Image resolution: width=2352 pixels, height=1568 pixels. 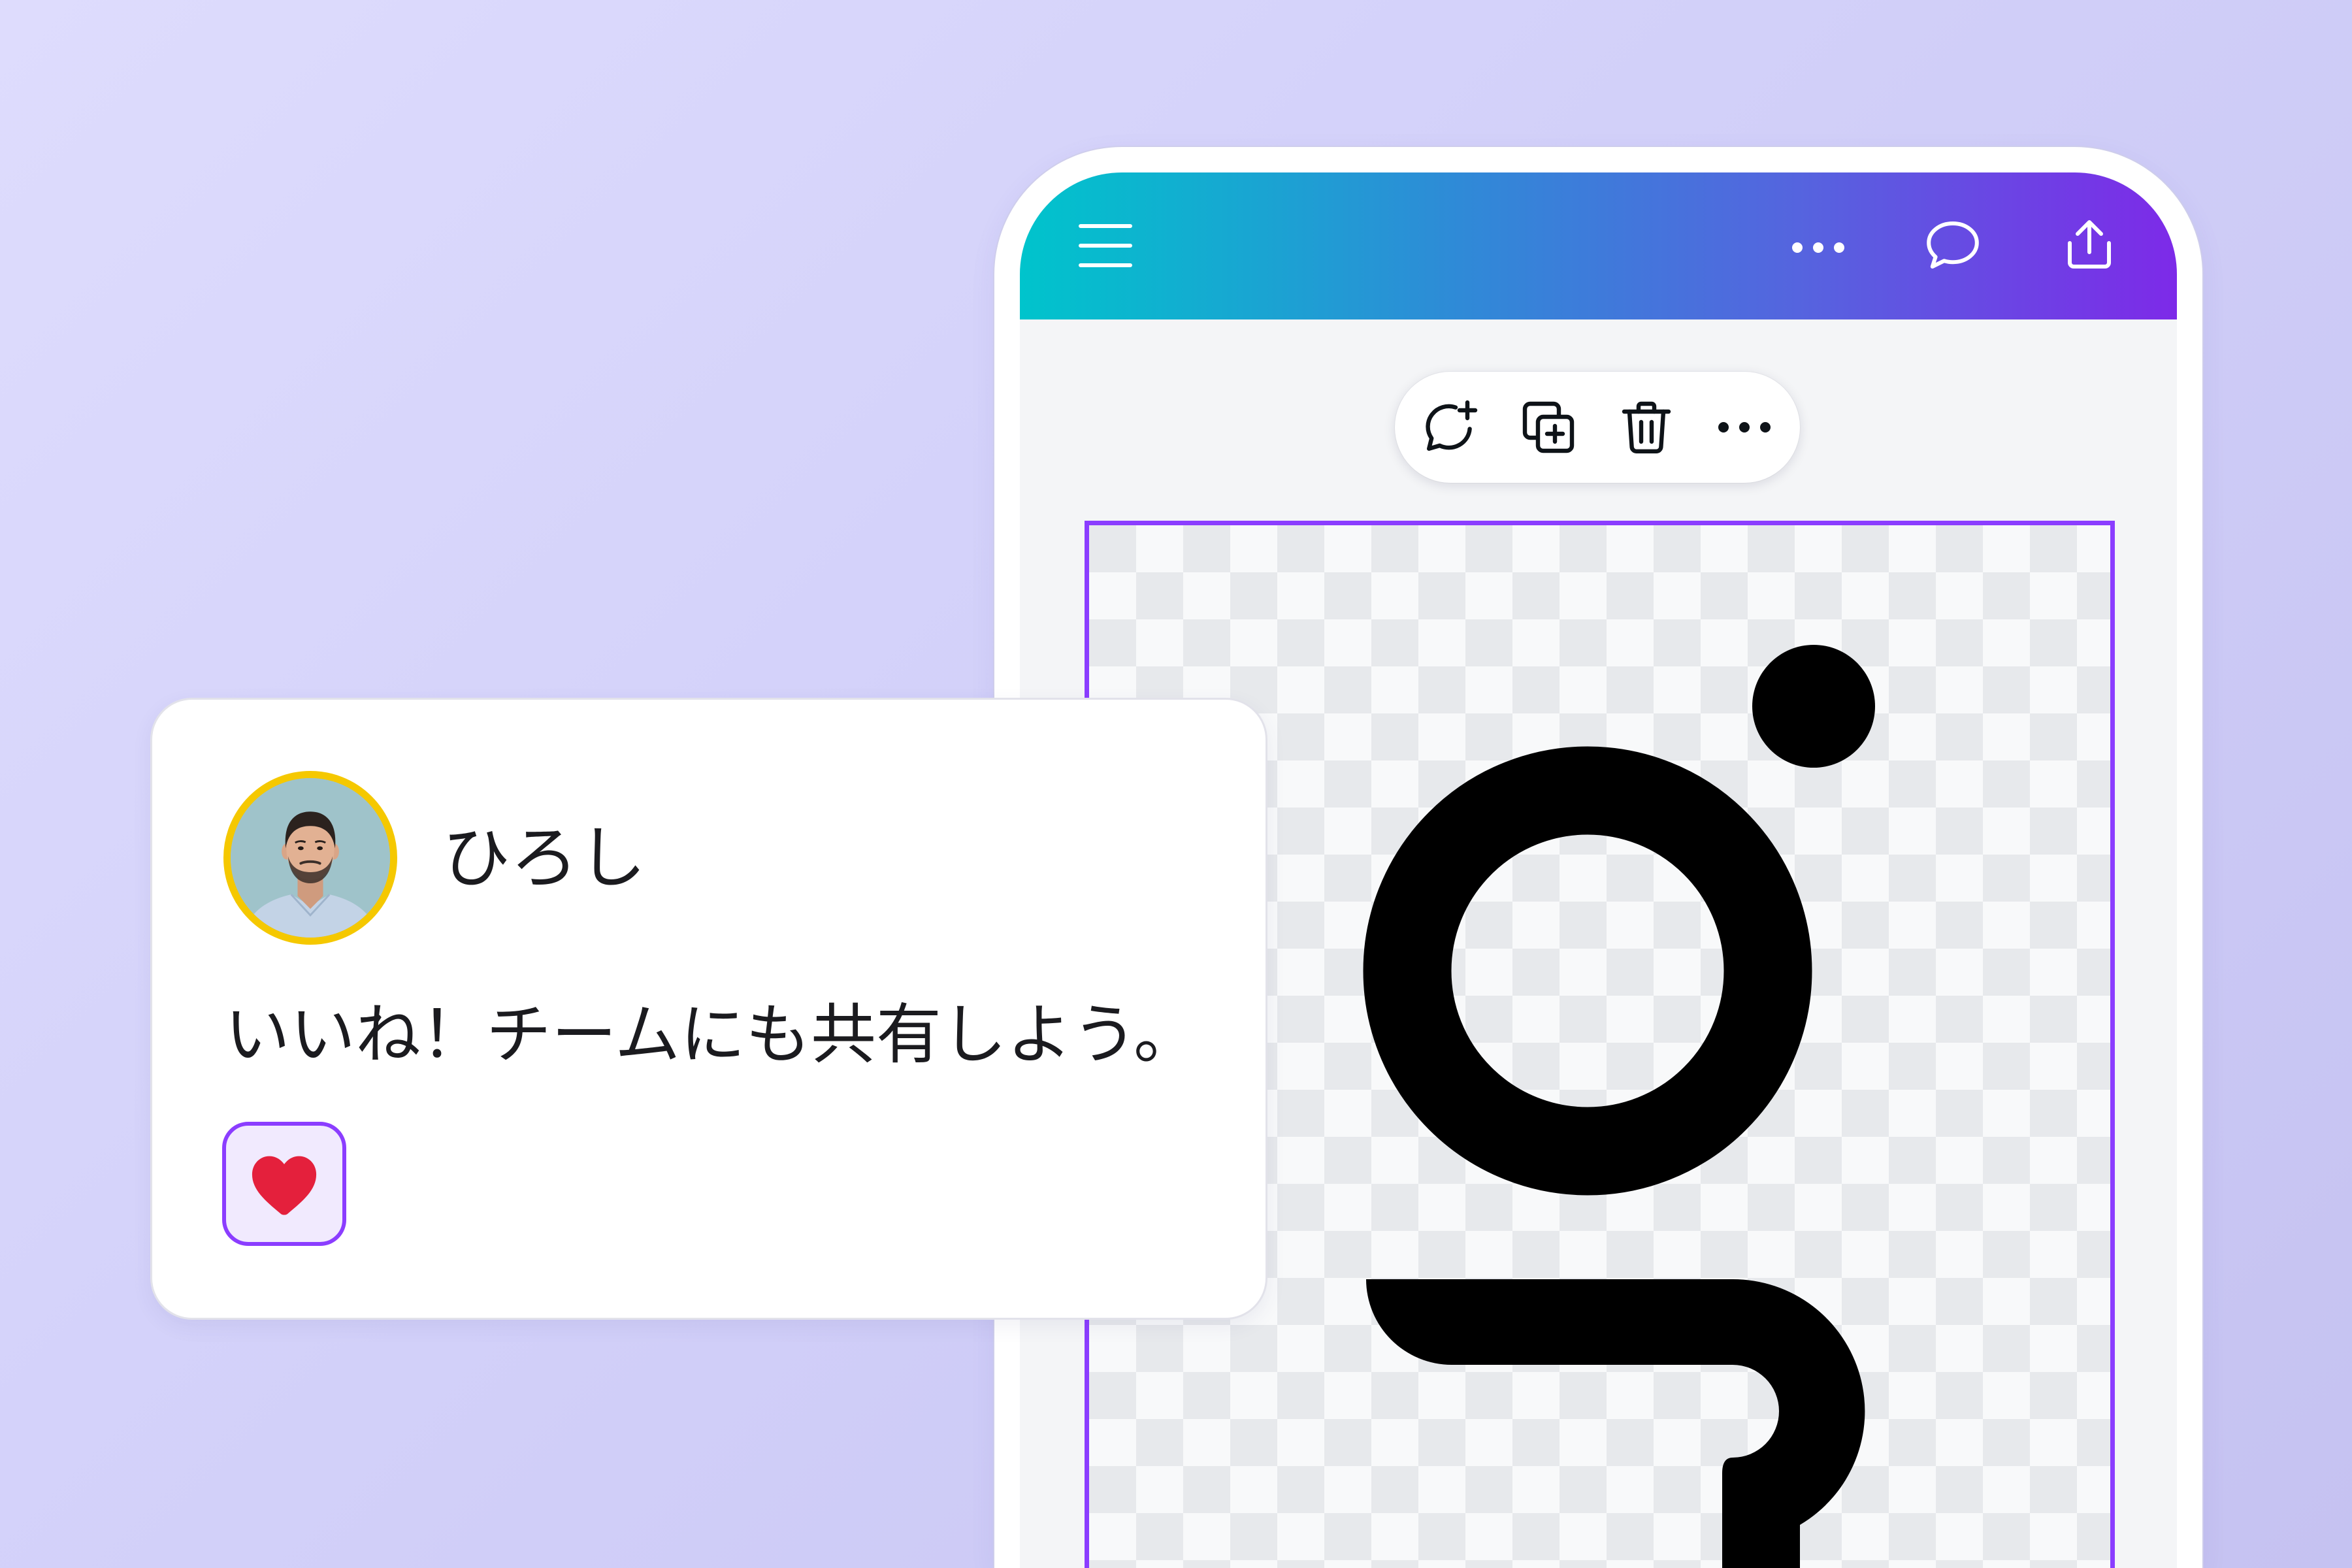 What do you see at coordinates (1615, 1423) in the screenshot?
I see `graphic-hook` at bounding box center [1615, 1423].